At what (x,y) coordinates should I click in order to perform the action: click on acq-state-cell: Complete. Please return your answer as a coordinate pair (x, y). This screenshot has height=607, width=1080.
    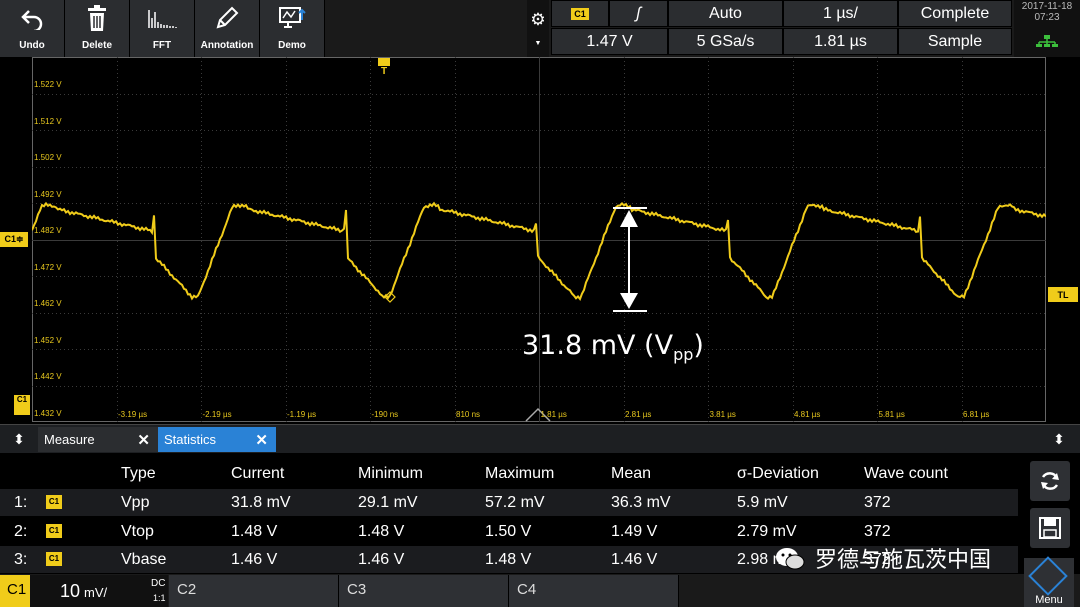
    Looking at the image, I should click on (955, 13).